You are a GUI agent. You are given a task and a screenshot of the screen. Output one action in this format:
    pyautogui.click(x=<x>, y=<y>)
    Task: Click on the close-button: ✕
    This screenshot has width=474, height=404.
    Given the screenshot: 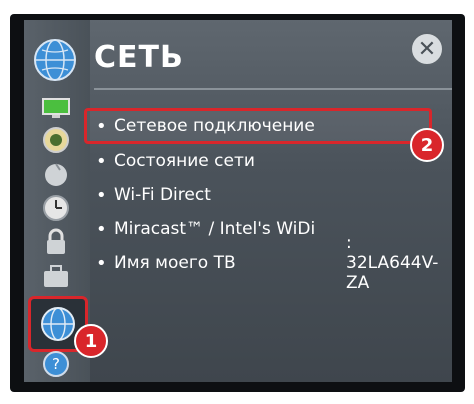 What is the action you would take?
    pyautogui.click(x=427, y=49)
    